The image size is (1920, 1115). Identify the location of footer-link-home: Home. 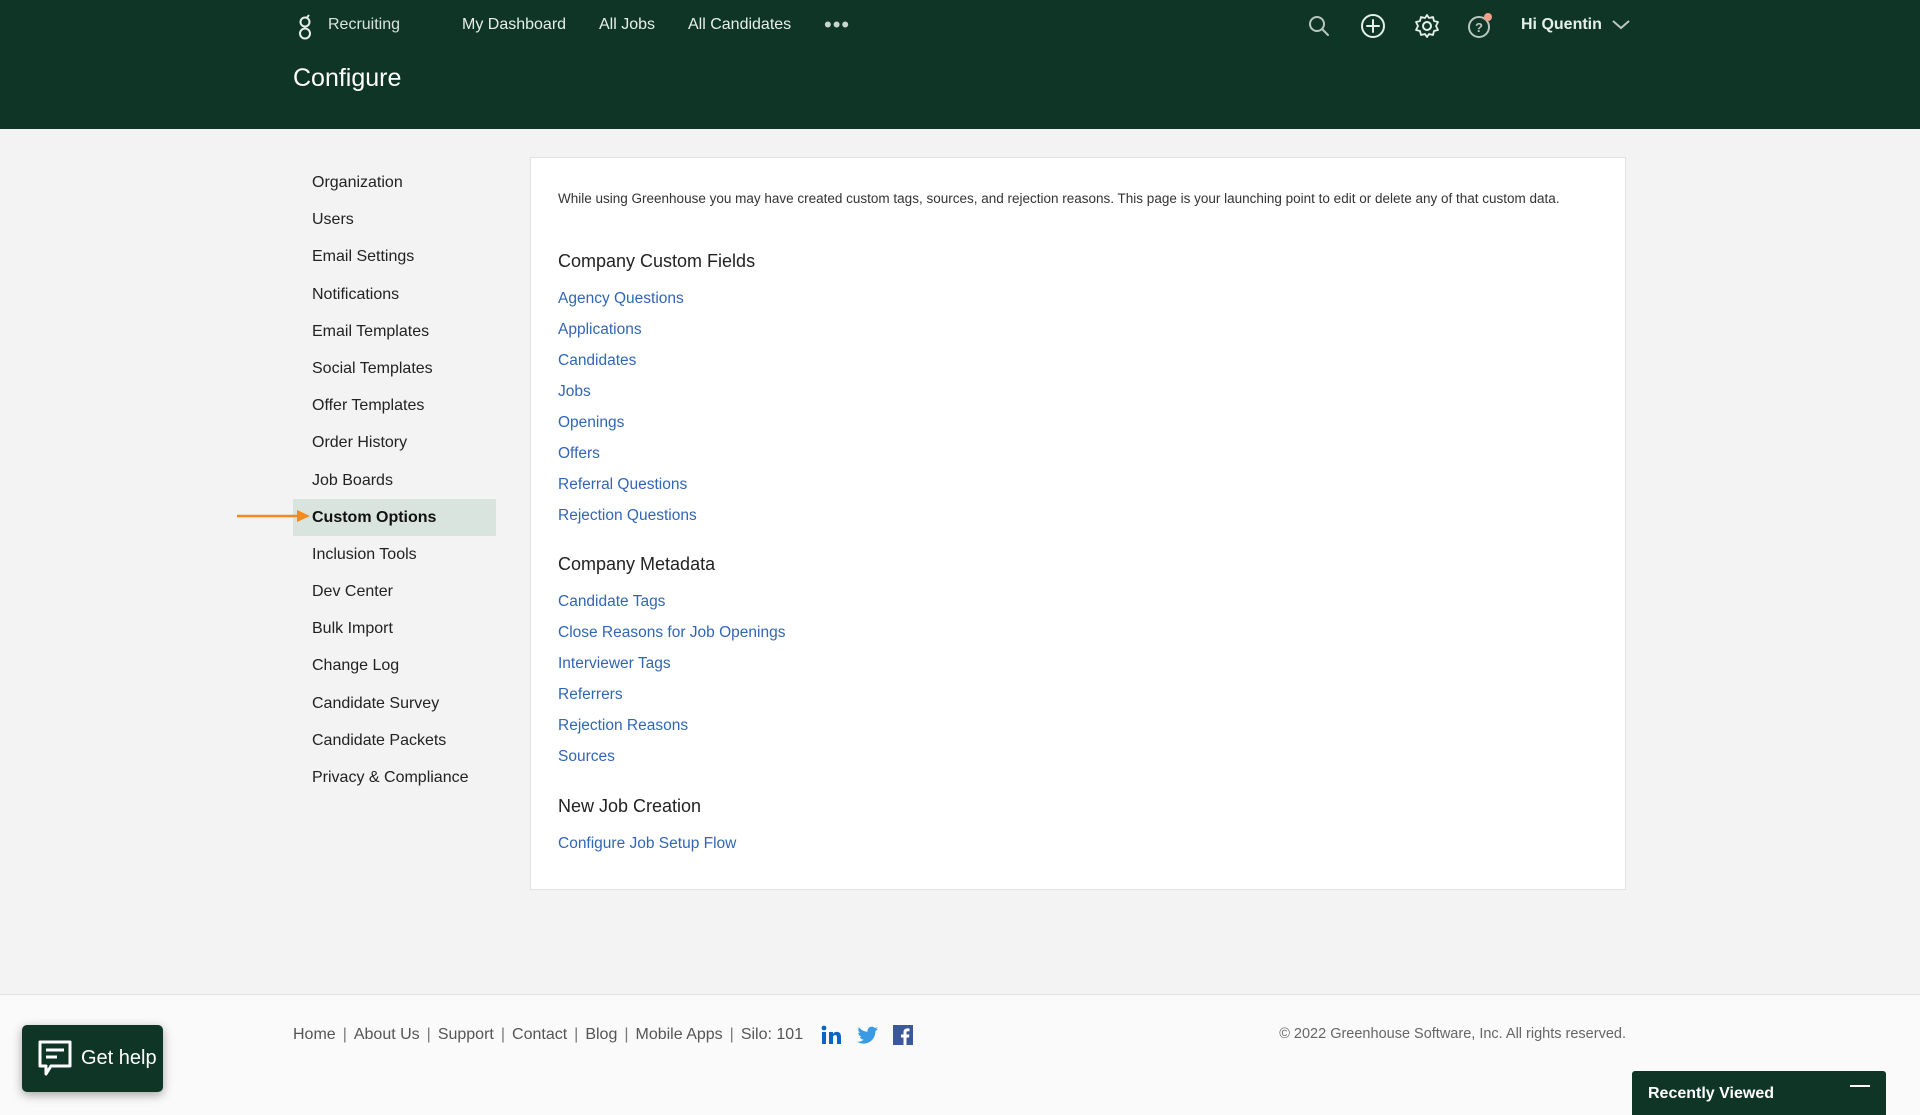
(314, 1035).